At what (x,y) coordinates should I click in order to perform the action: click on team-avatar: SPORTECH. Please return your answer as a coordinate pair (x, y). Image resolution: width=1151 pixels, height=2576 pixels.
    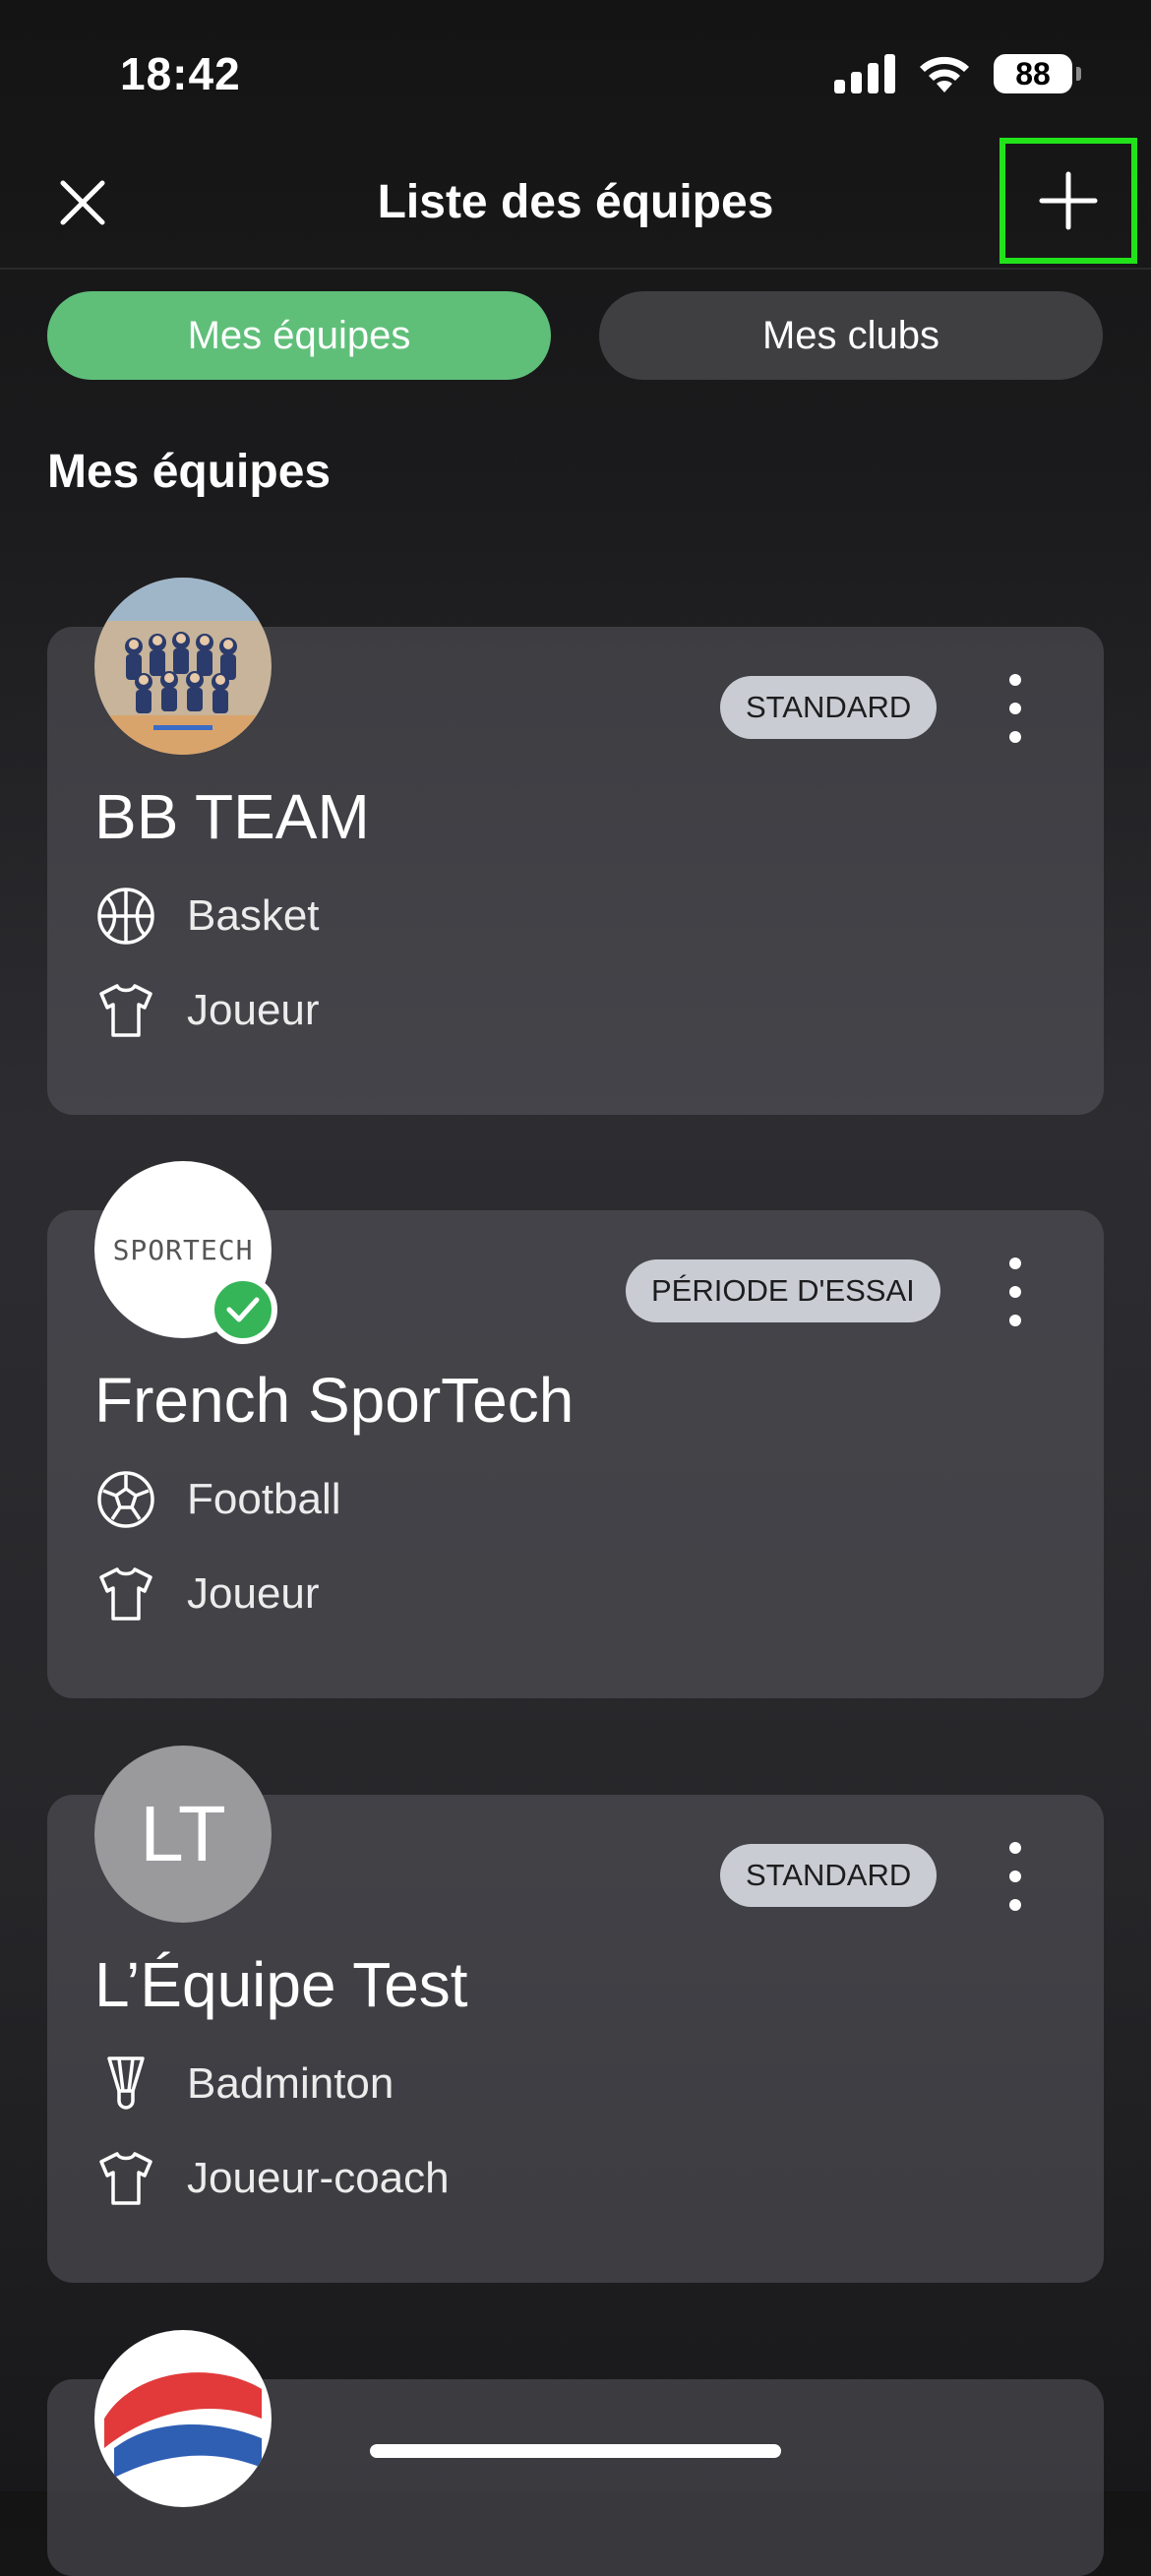
    Looking at the image, I should click on (185, 1252).